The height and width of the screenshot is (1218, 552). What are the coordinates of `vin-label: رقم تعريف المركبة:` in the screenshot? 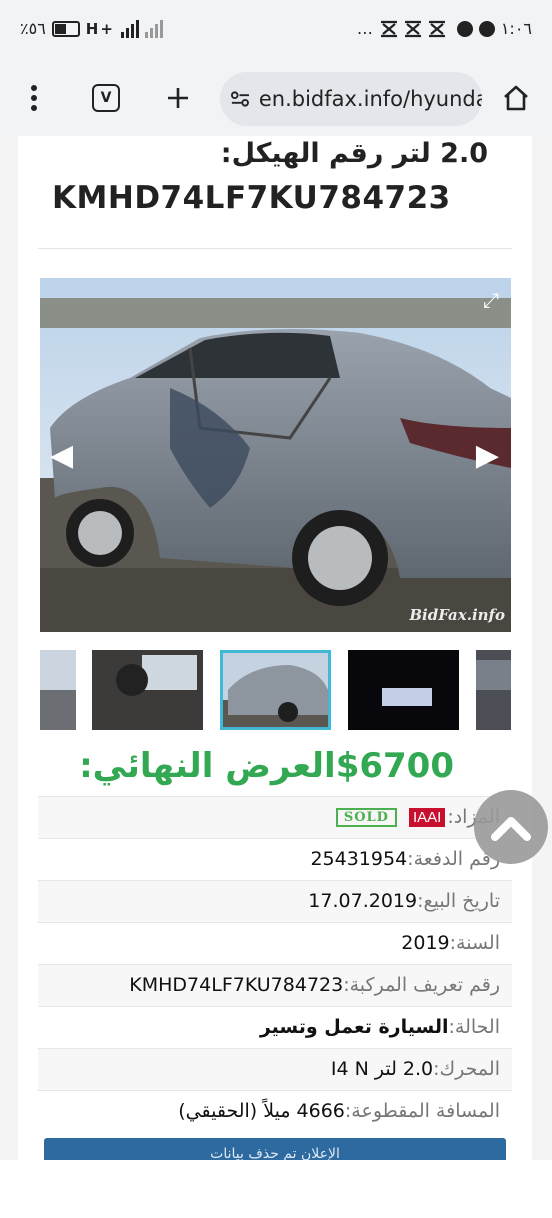 It's located at (421, 985).